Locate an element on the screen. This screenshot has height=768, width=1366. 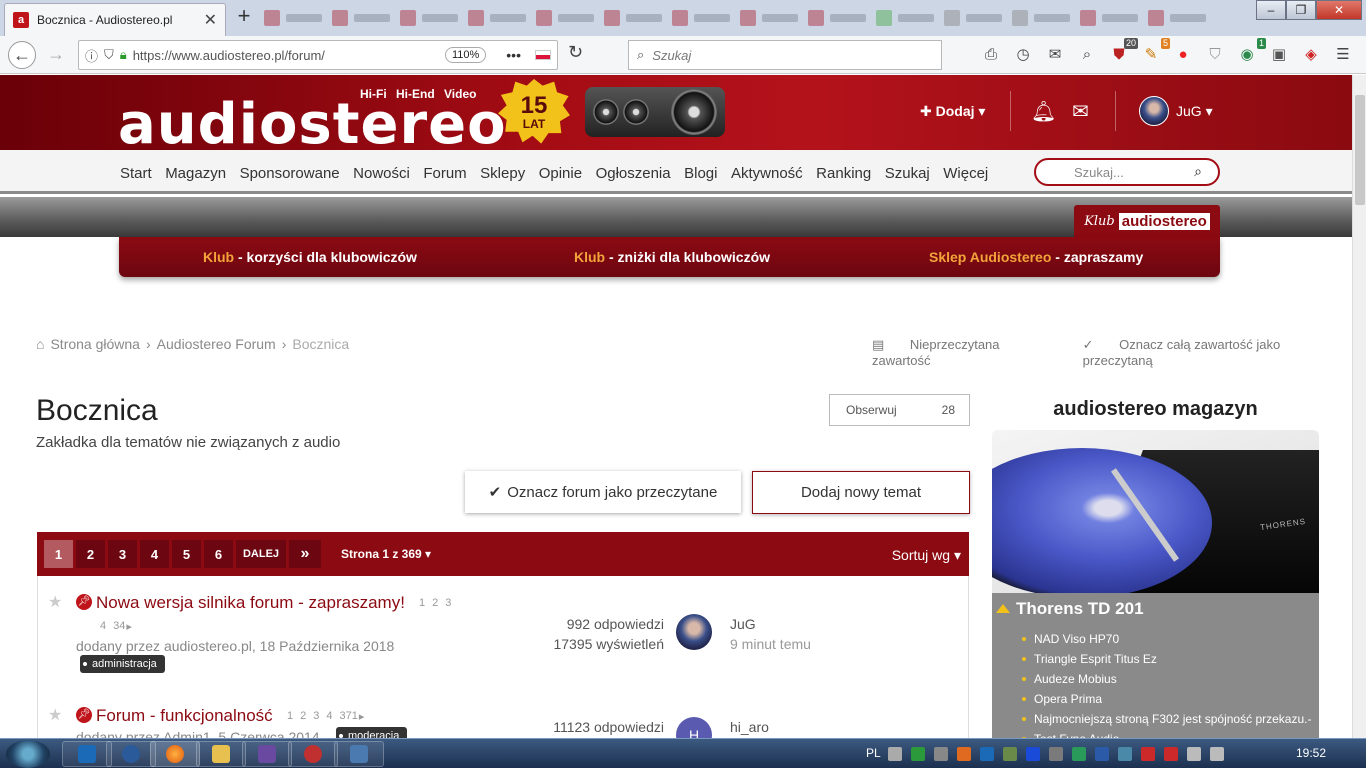
taskbar-explorer is located at coordinates (221, 754).